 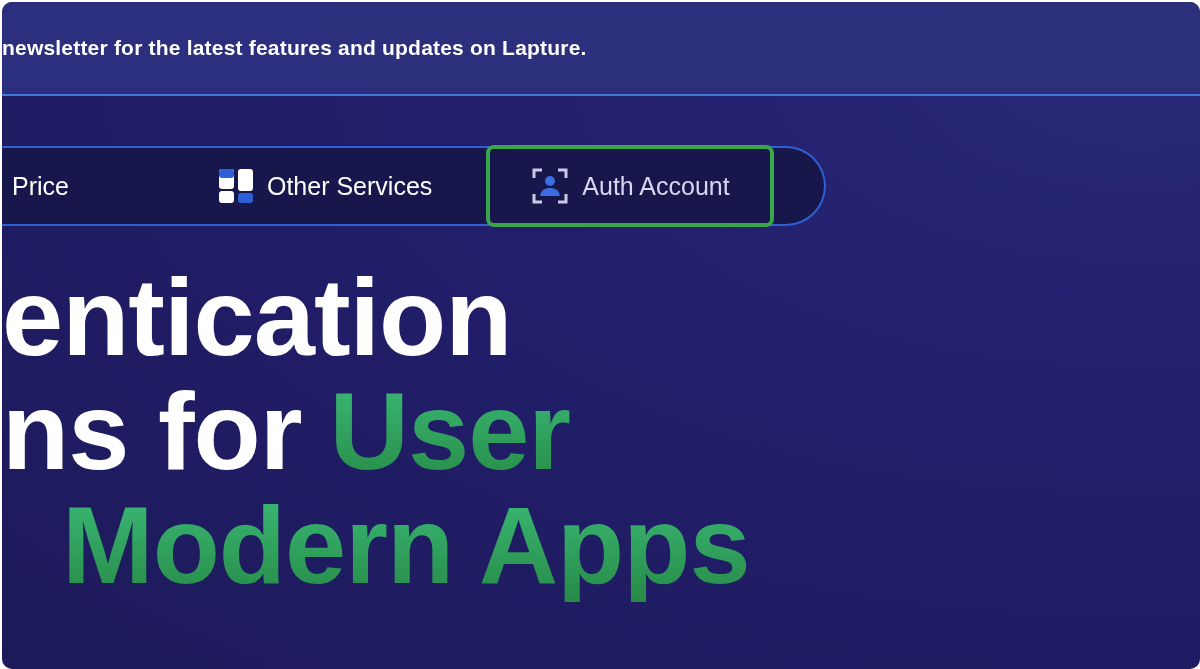 I want to click on user-scan-icon, so click(x=550, y=186).